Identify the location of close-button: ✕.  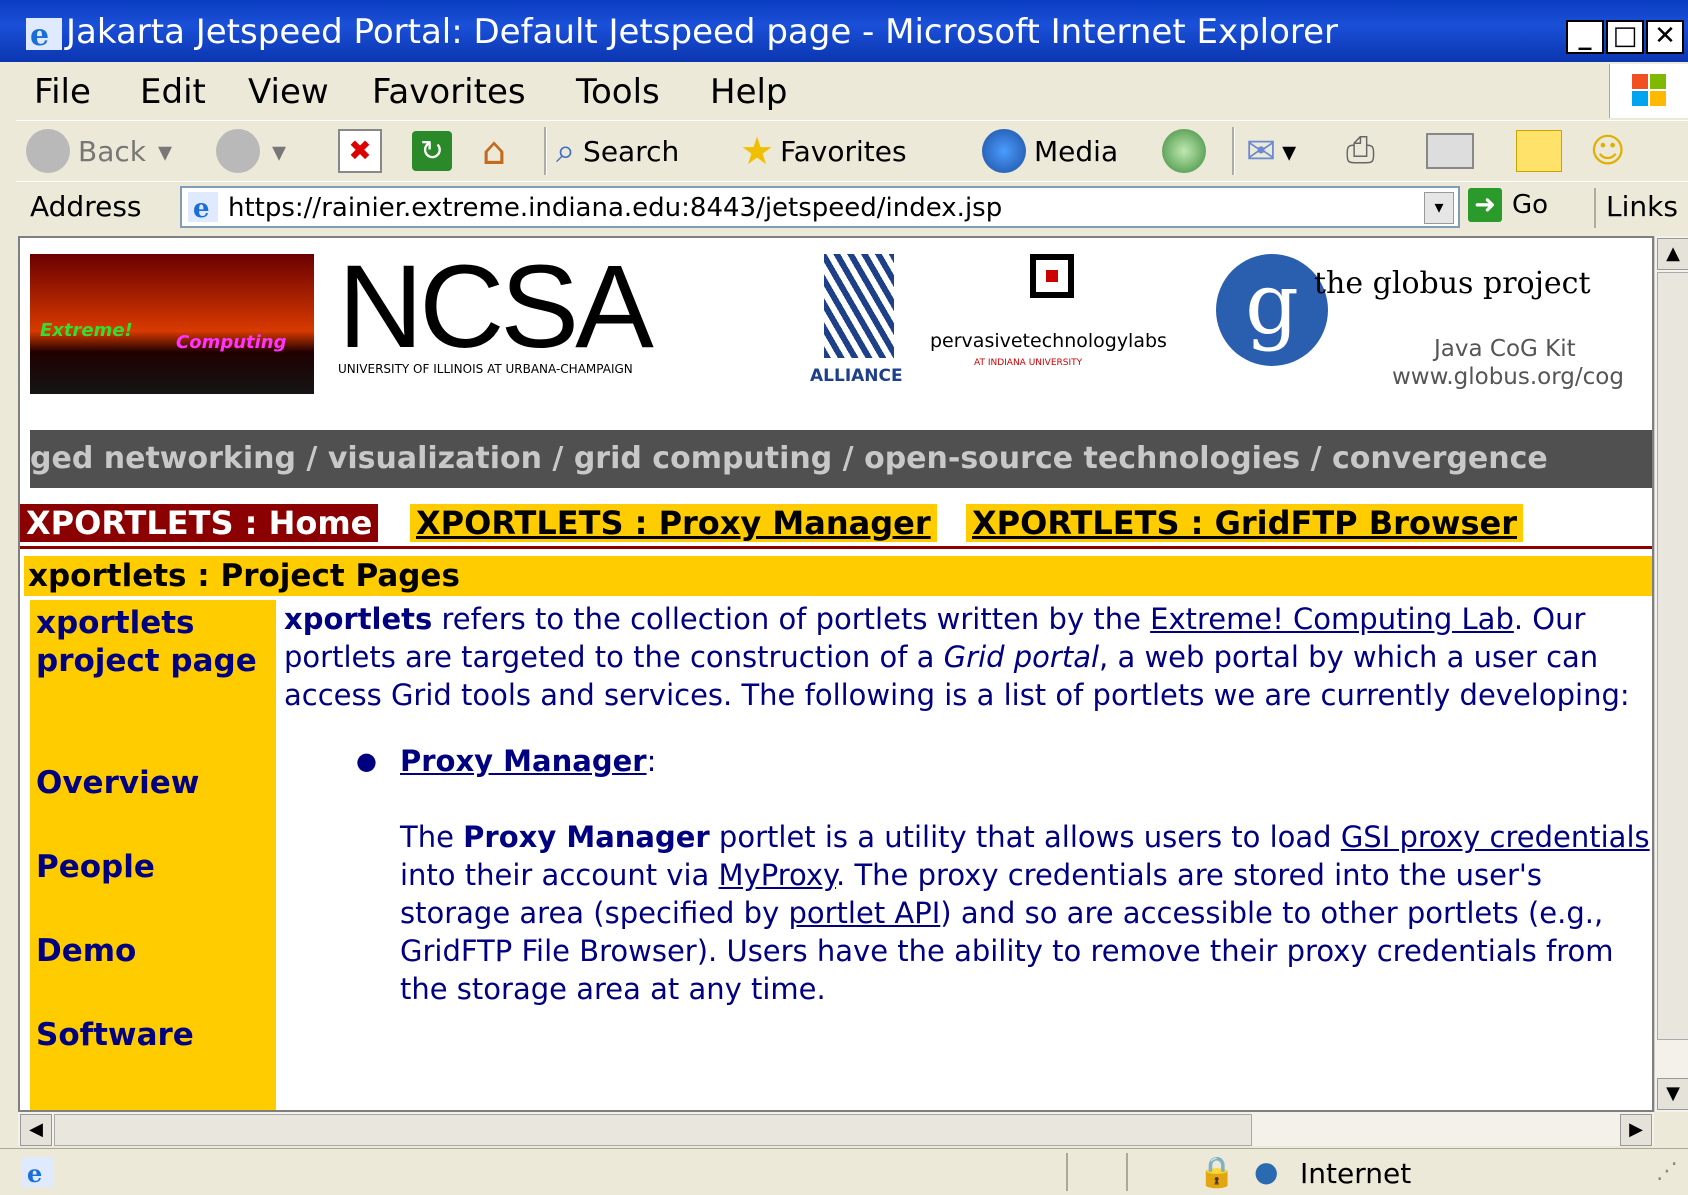
(1665, 37).